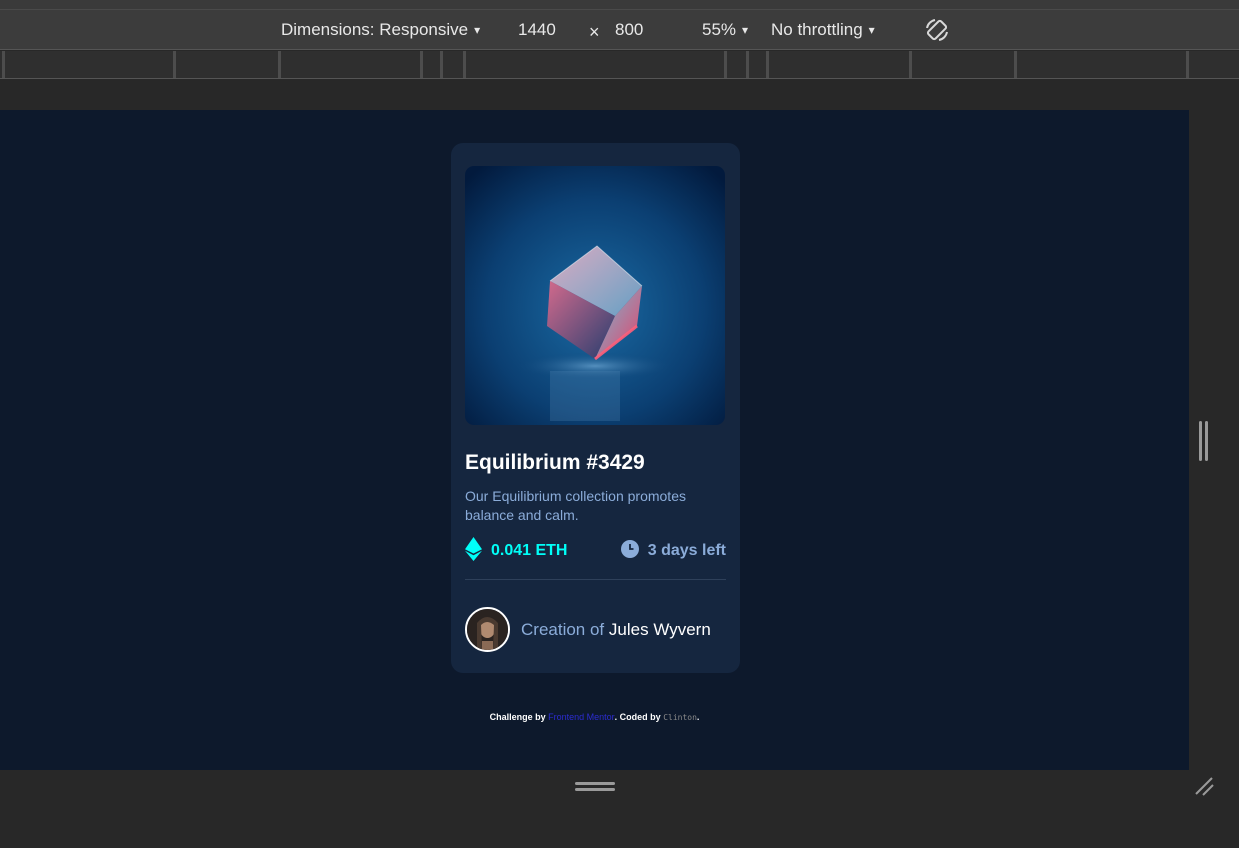 This screenshot has height=848, width=1239. I want to click on throttling-dropdown: No throttling ▾, so click(823, 30).